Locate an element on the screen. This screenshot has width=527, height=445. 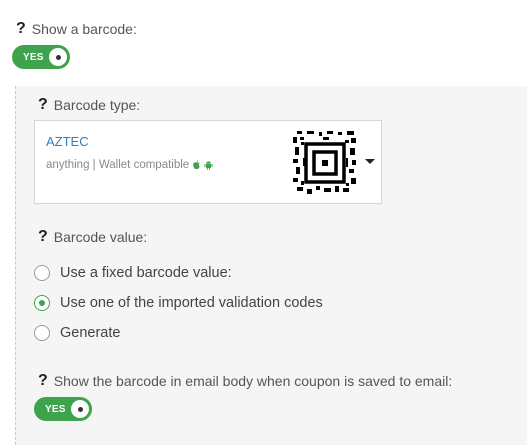
barcode-type-select: AZTEC anything | Wallet compatible is located at coordinates (208, 162).